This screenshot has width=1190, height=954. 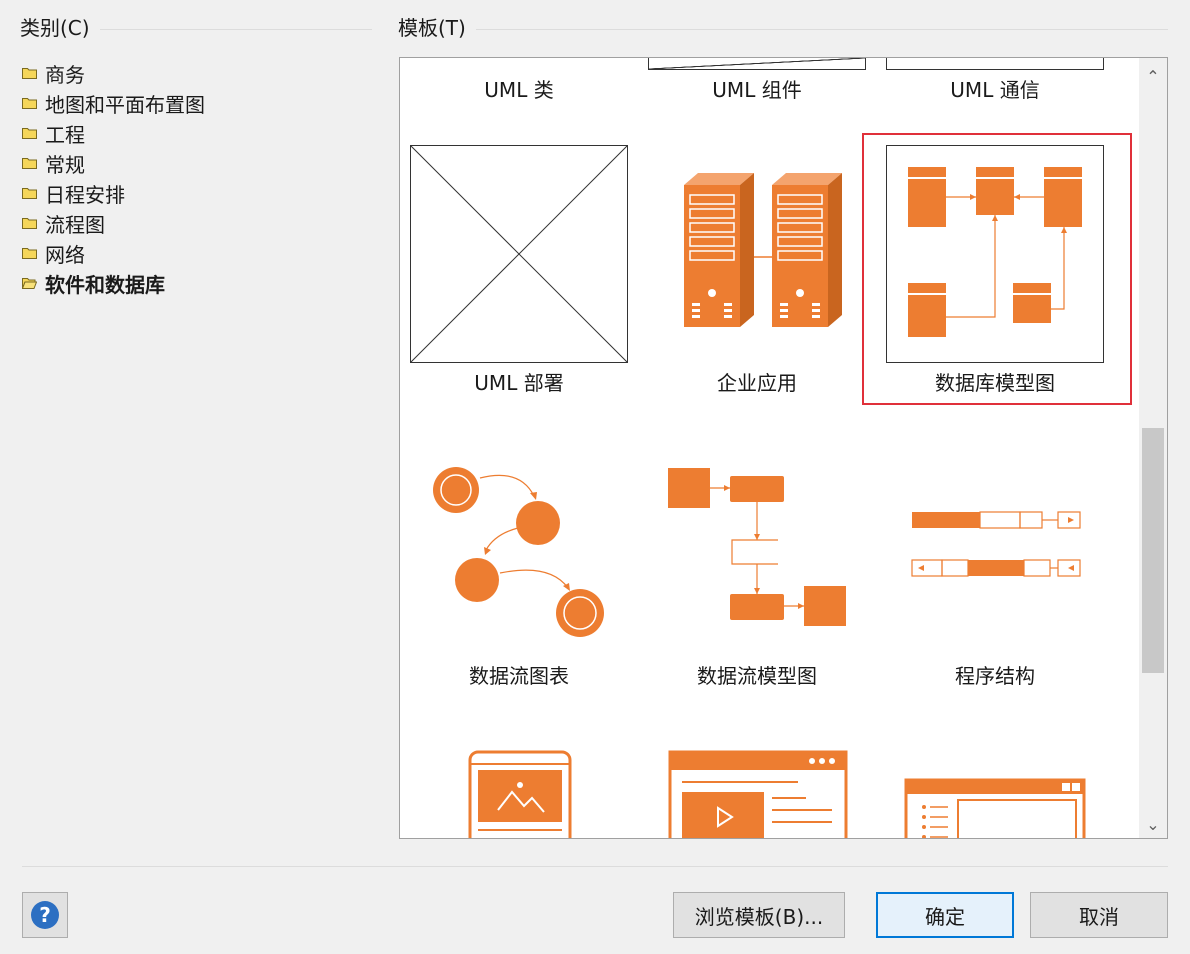 I want to click on template-uml-component: UML 组件, so click(x=757, y=83).